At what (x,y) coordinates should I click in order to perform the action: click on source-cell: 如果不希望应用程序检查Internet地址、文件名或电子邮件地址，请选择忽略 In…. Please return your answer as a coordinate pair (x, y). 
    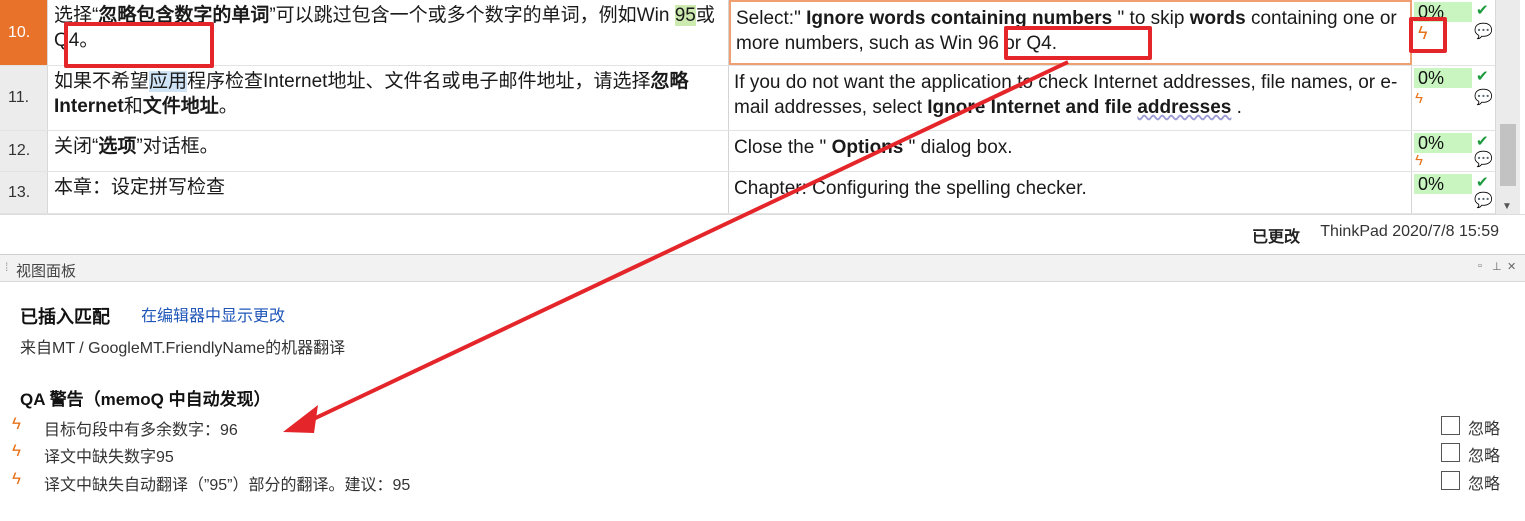
    Looking at the image, I should click on (388, 98).